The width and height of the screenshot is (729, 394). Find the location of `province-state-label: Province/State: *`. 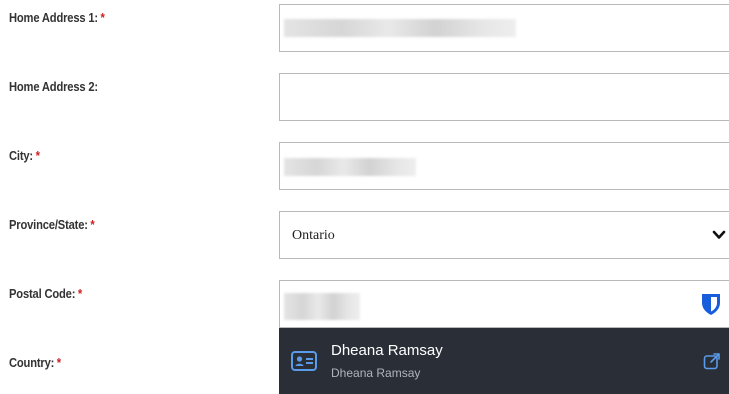

province-state-label: Province/State: * is located at coordinates (52, 224).